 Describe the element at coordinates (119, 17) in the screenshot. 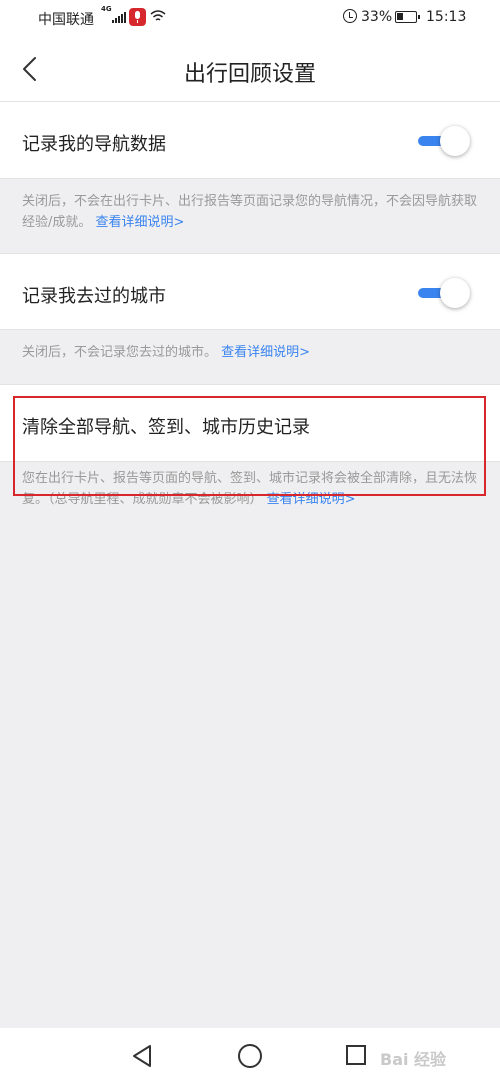

I see `signal-icon` at that location.